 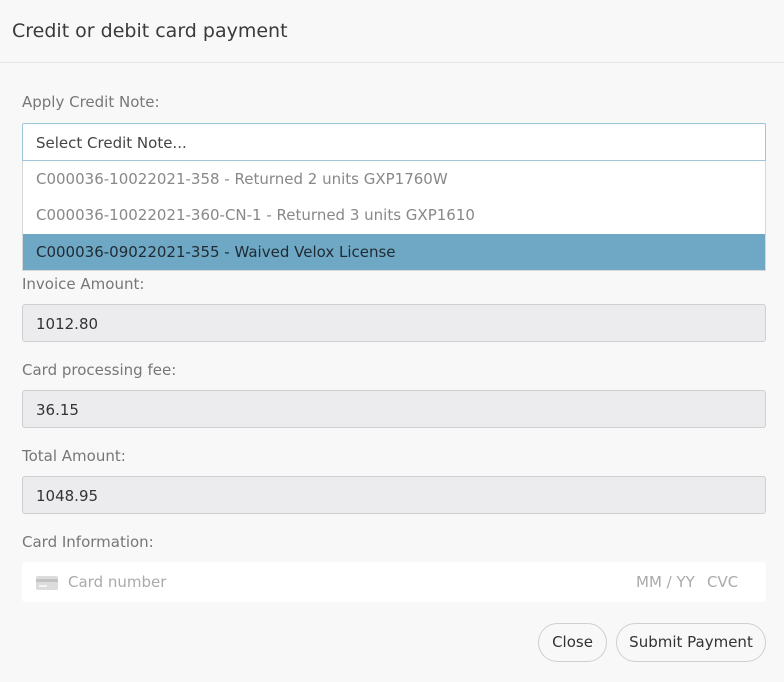 What do you see at coordinates (57, 410) in the screenshot?
I see `card-fee-value: 36.15` at bounding box center [57, 410].